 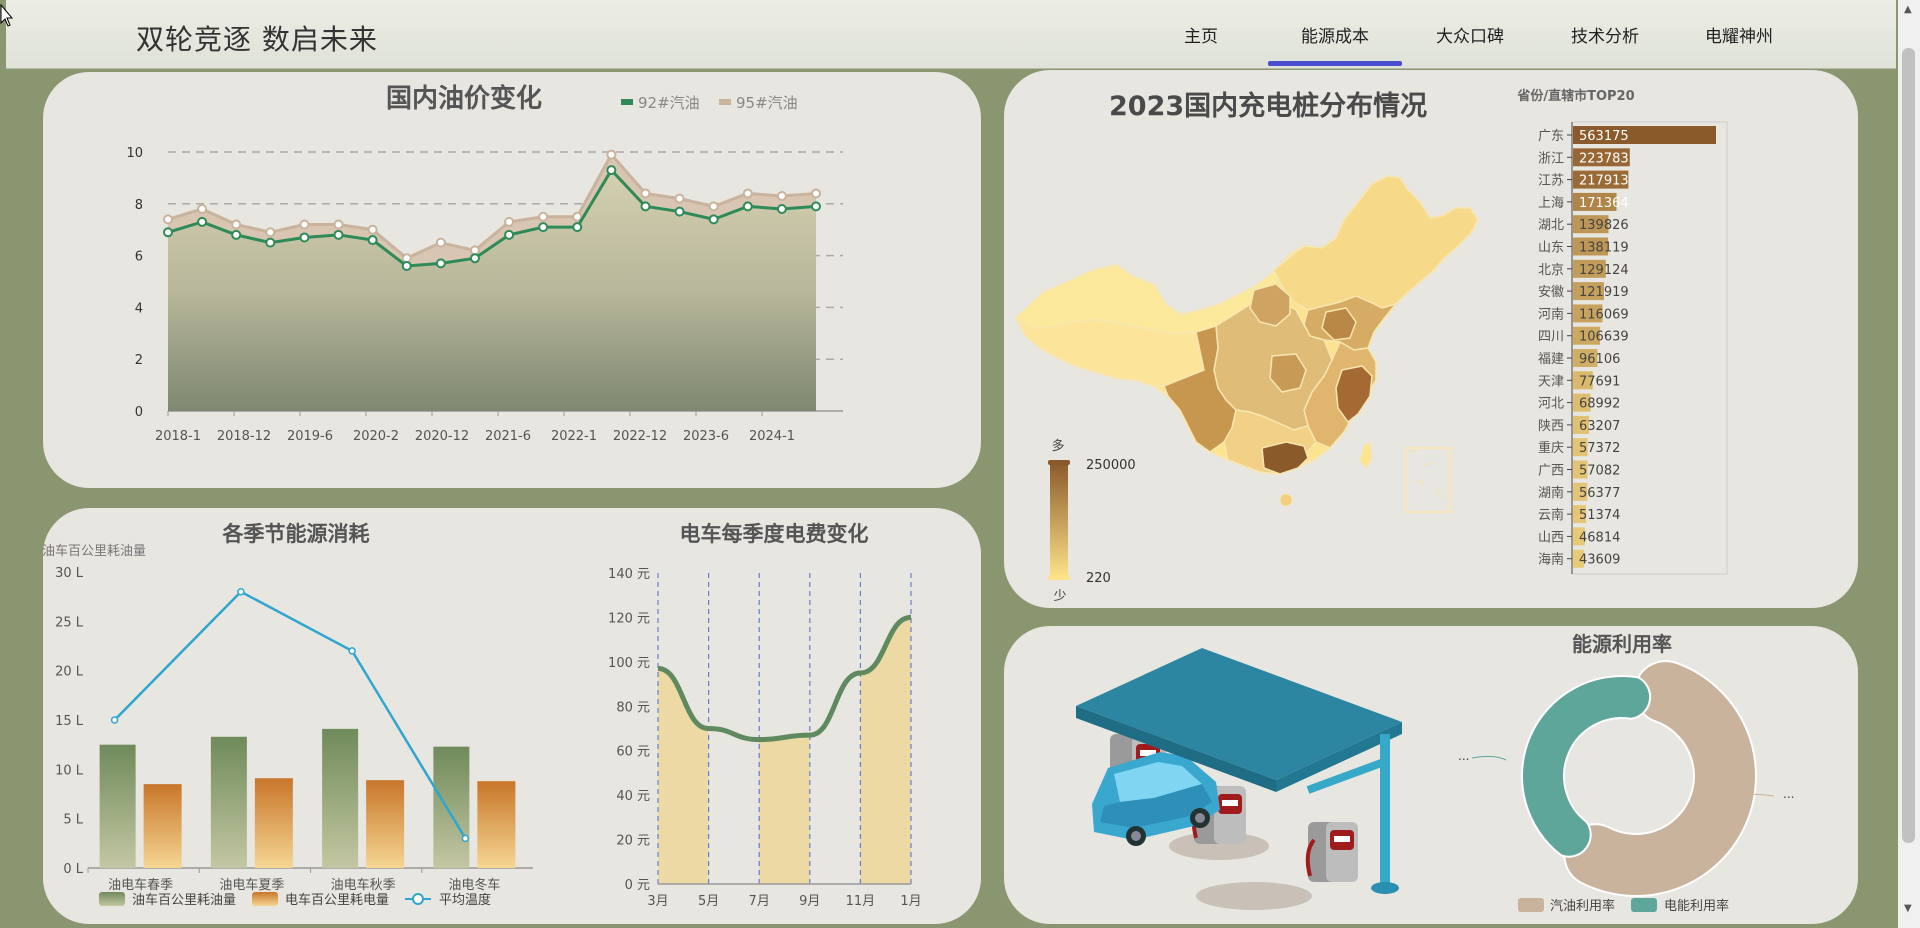 What do you see at coordinates (139, 308) in the screenshot?
I see `oil-y-tick-label: 4` at bounding box center [139, 308].